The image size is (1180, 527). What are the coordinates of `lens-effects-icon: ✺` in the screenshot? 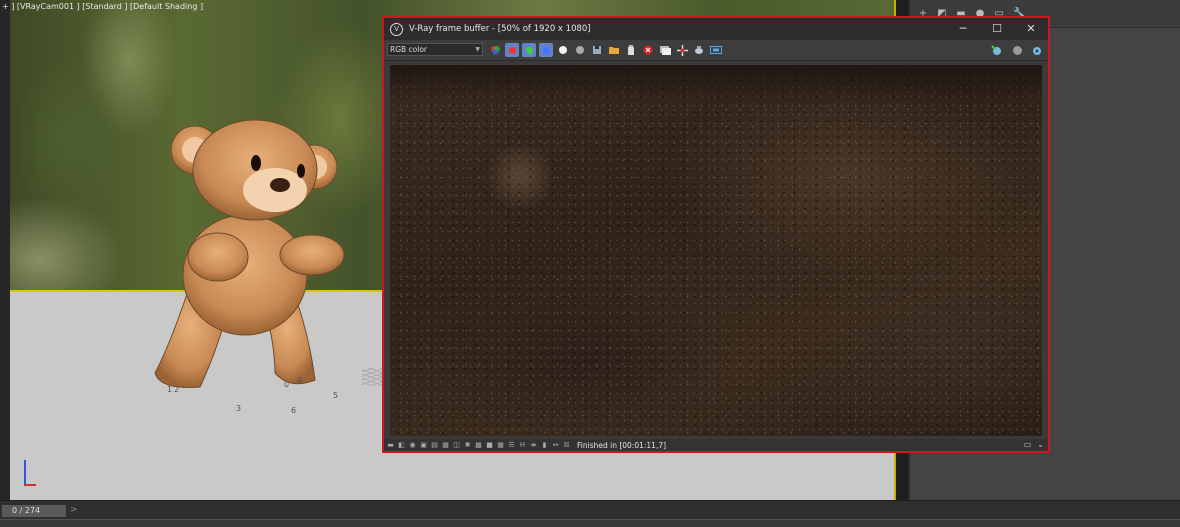 It's located at (467, 445).